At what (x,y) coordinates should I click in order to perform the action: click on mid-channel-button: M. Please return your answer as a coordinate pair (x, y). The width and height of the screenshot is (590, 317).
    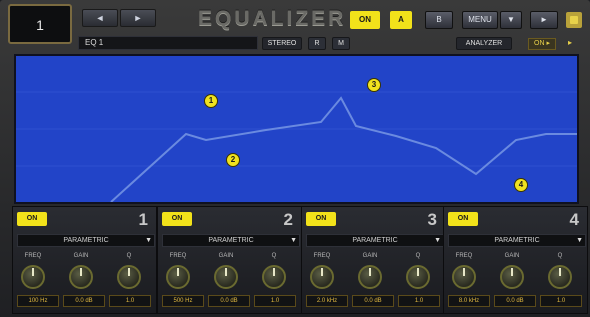
    Looking at the image, I should click on (341, 43).